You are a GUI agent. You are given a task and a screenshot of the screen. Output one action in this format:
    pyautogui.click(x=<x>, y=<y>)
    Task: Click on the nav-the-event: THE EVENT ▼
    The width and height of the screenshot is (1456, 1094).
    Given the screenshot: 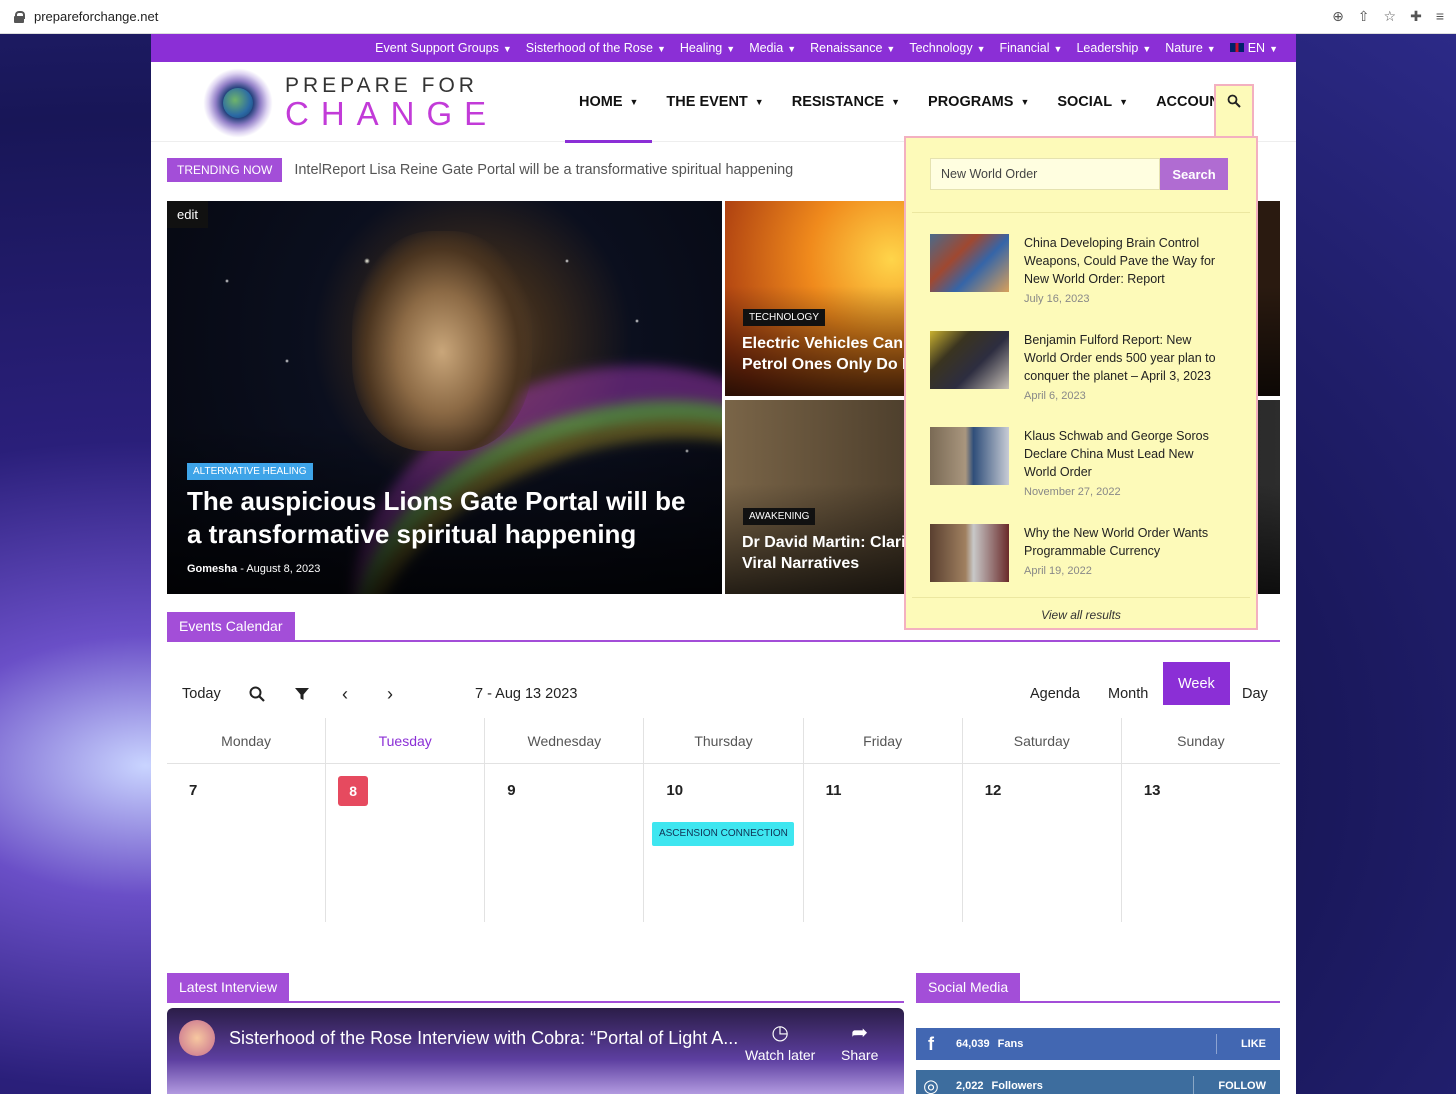 What is the action you would take?
    pyautogui.click(x=714, y=102)
    